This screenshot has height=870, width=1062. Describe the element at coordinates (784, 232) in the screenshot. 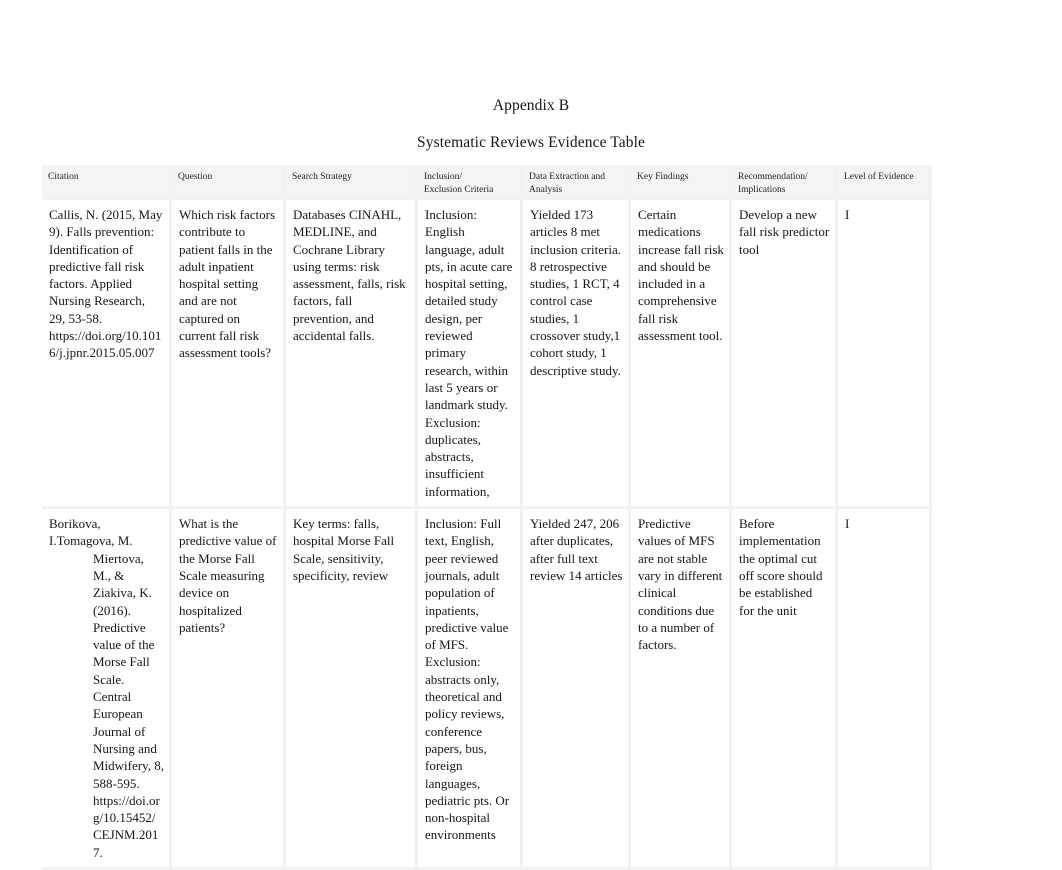

I see `cell-recommendation-text: Develop a new fall risk predictor tool` at that location.